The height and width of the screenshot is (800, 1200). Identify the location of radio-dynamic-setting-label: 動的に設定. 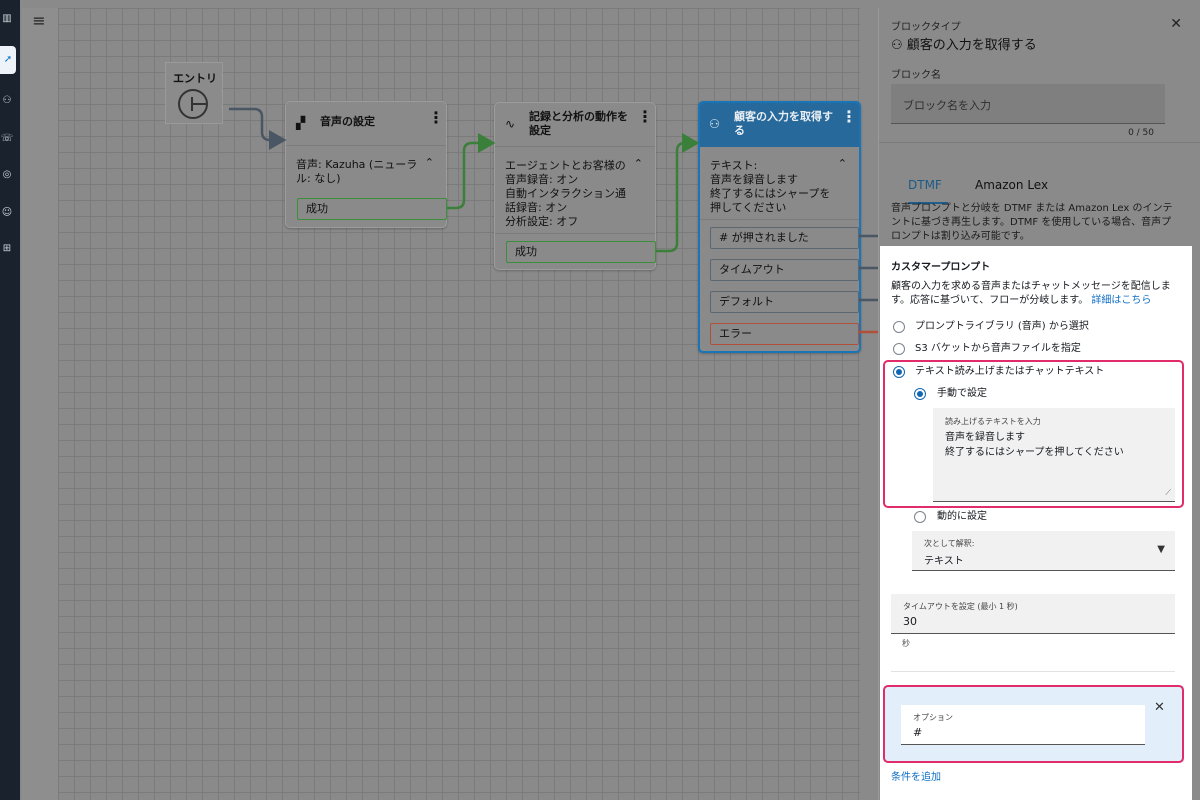
(962, 516).